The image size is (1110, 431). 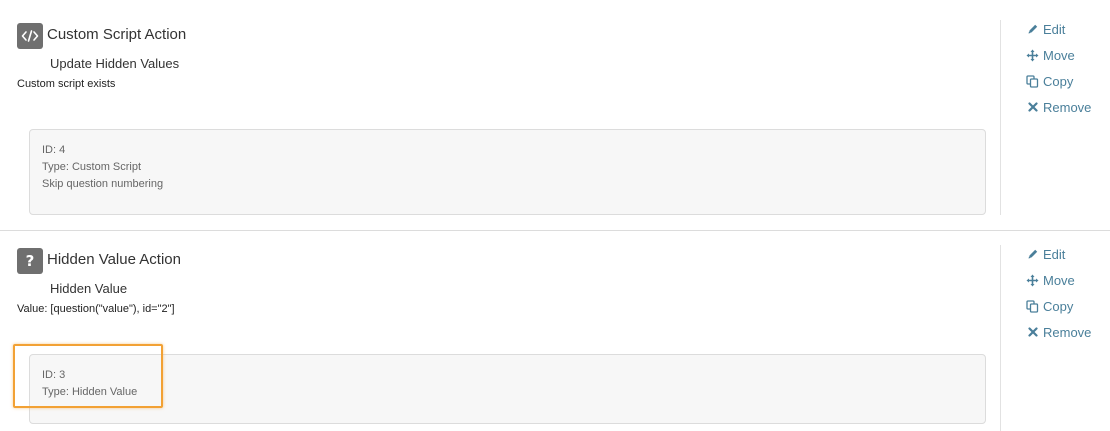 I want to click on action-description: Custom script exists, so click(x=66, y=84).